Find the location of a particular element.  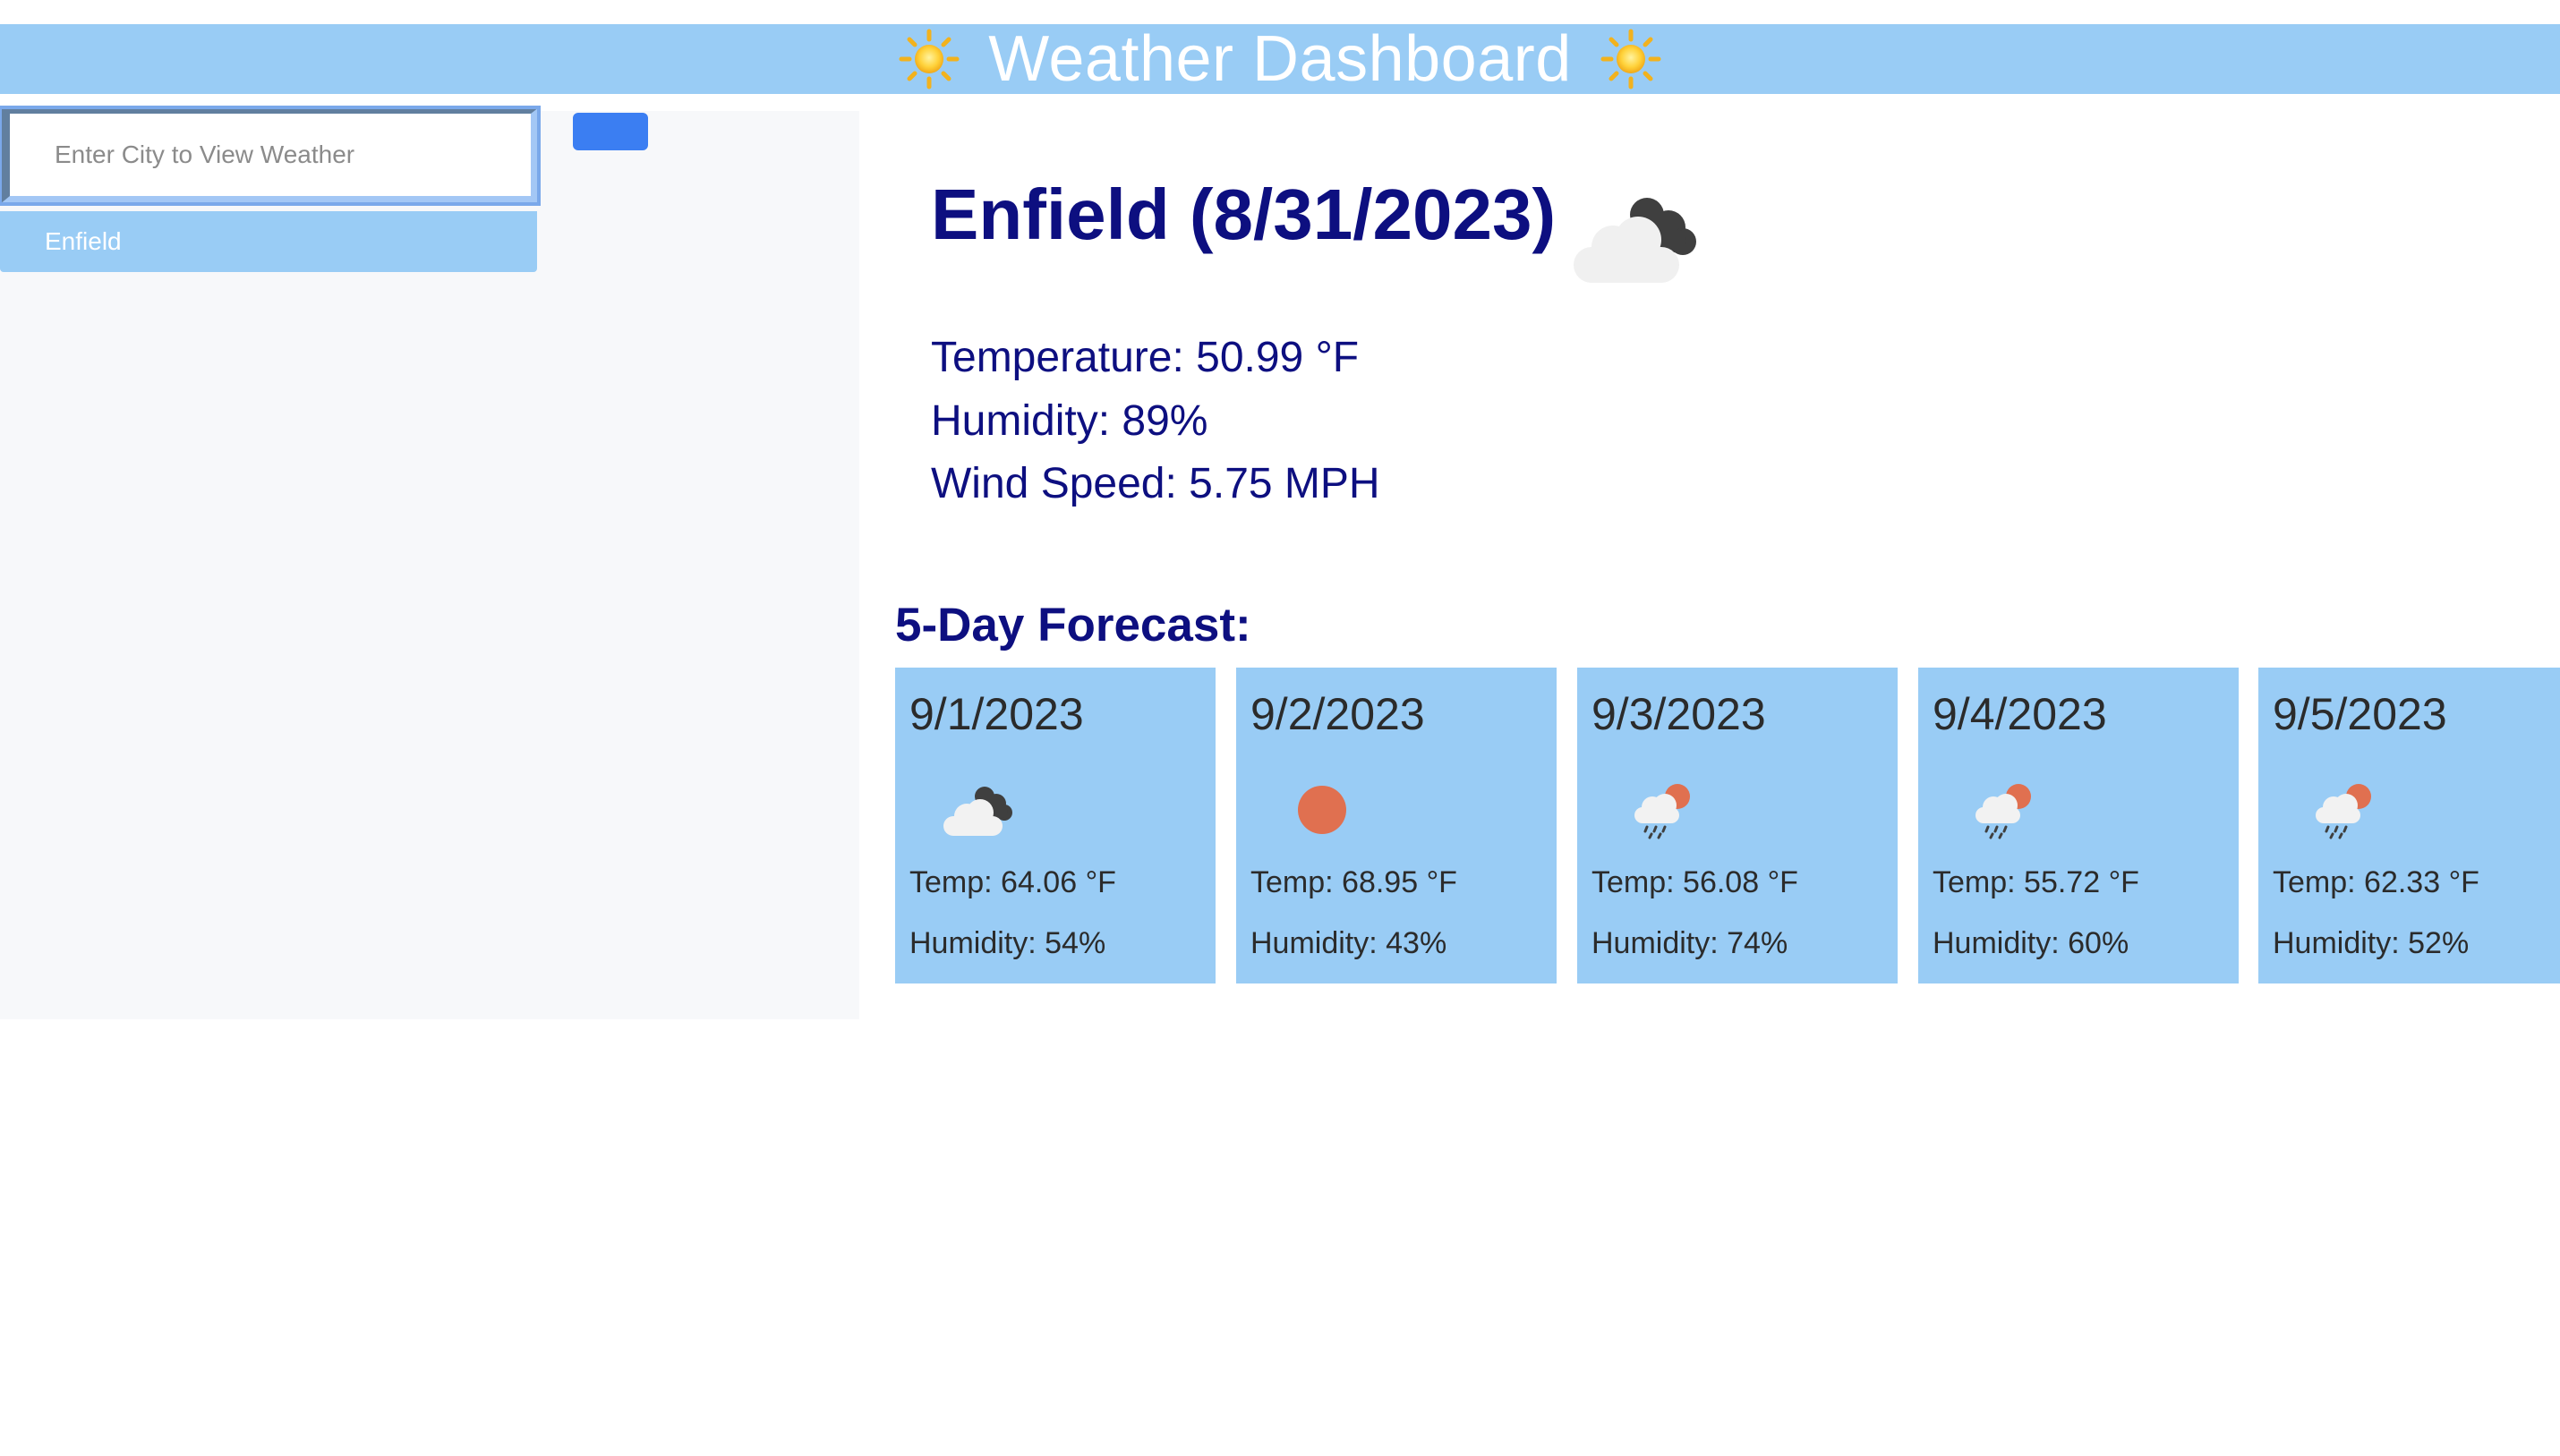

forecast-card: 9/4/2023 Temp: 55.72 °F Humidity: 60% is located at coordinates (2078, 825).